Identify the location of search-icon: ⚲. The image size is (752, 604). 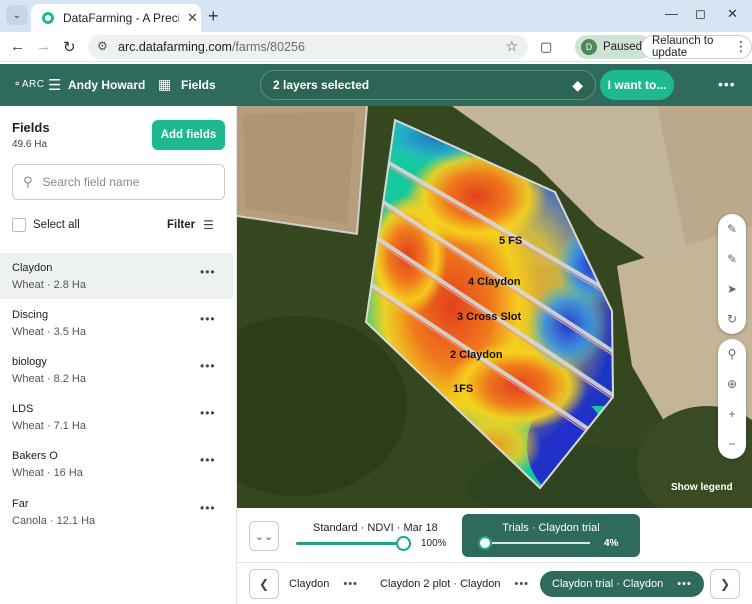
(28, 181).